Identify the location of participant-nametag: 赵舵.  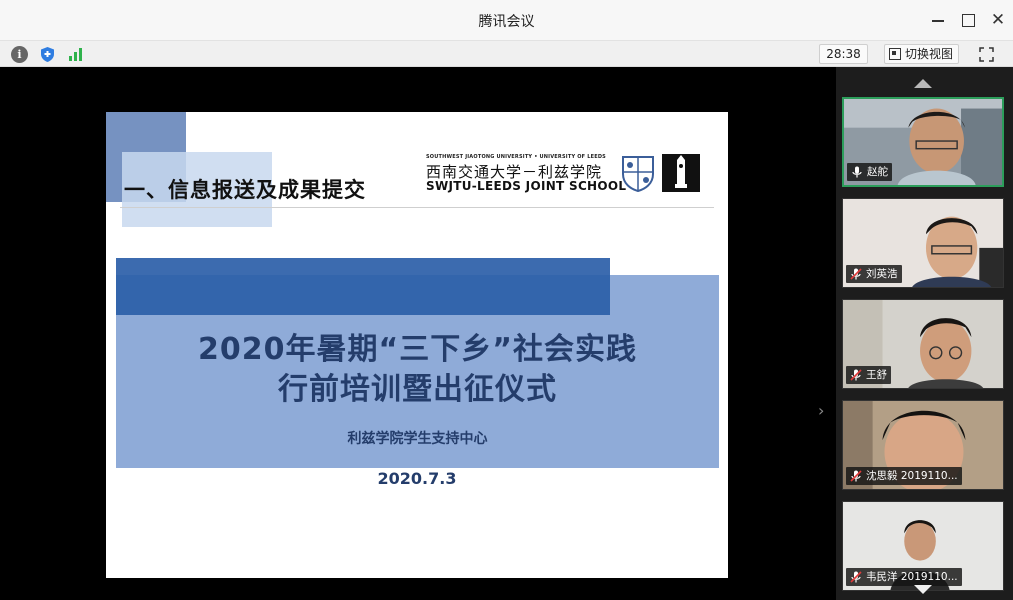
(869, 172).